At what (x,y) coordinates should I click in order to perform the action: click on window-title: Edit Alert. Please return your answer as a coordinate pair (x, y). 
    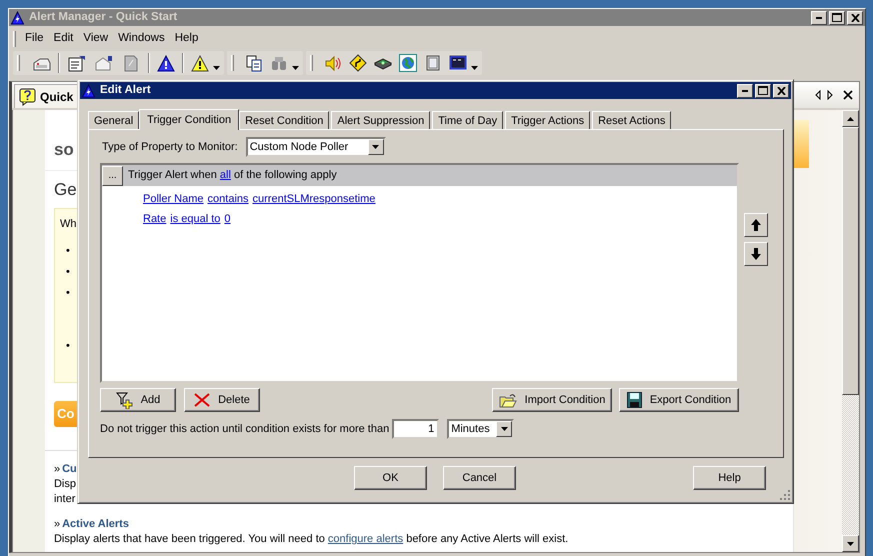
    Looking at the image, I should click on (125, 90).